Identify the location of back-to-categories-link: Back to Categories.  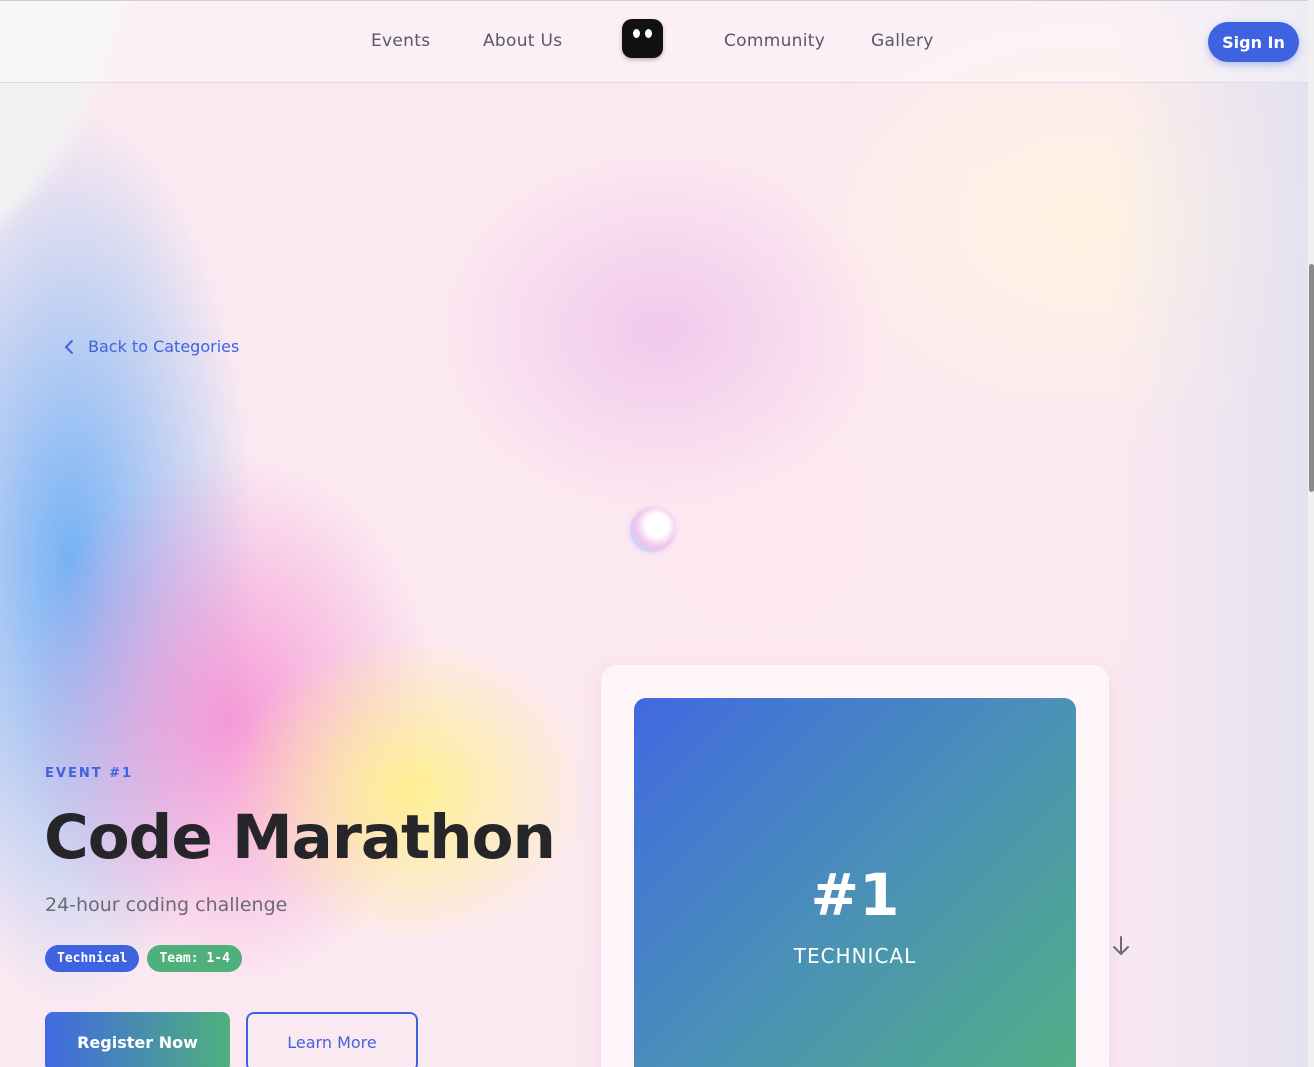
(150, 346).